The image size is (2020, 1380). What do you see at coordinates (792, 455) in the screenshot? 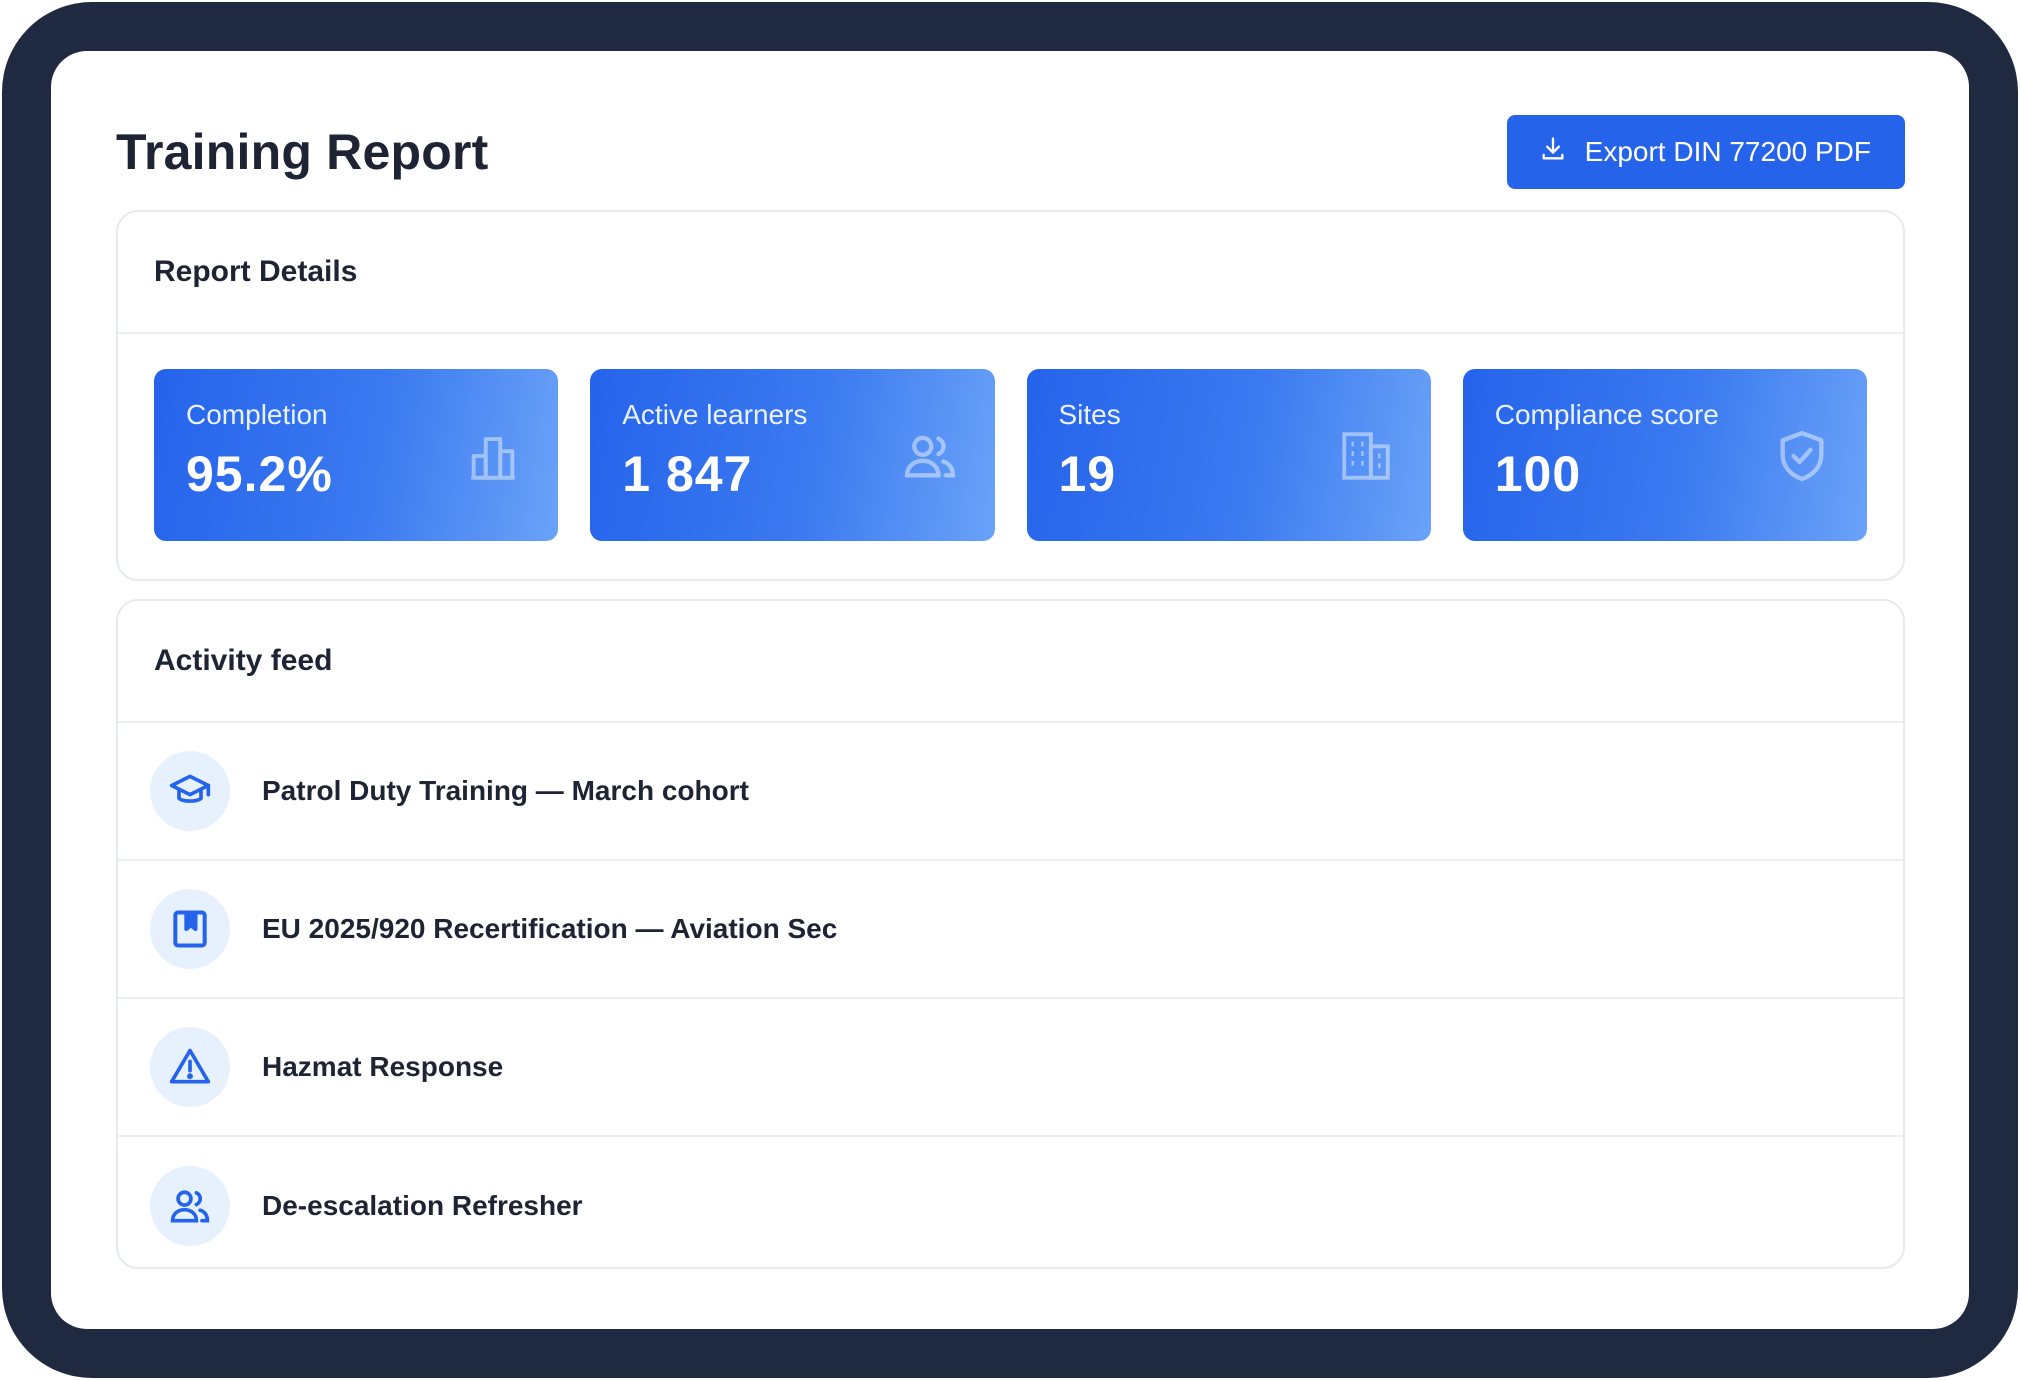
I see `stat-card-active-learners: Active learners 1 847` at bounding box center [792, 455].